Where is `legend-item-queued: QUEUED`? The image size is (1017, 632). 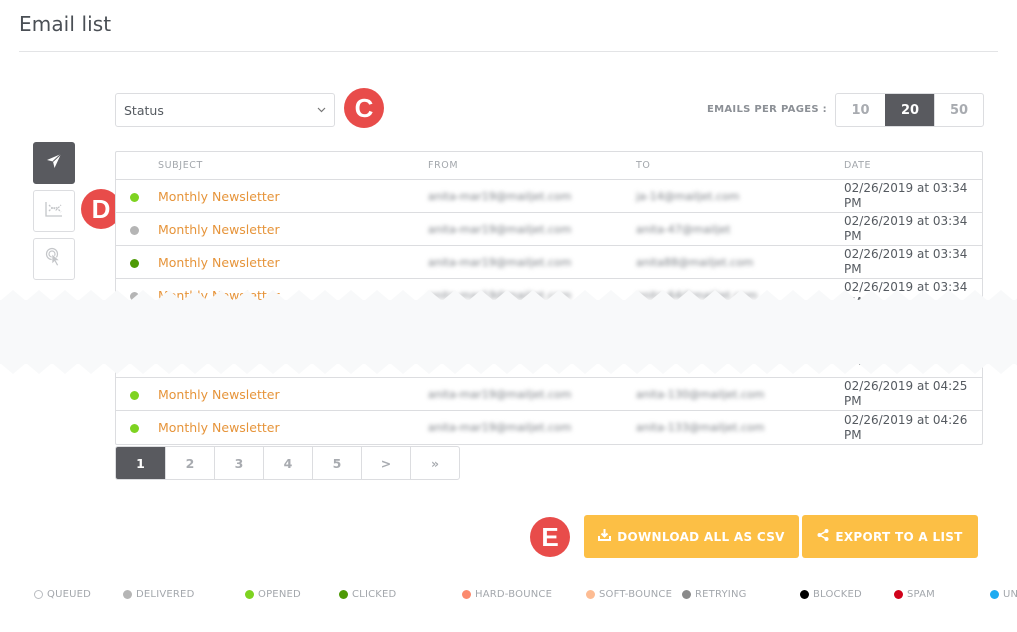
legend-item-queued: QUEUED is located at coordinates (78, 594).